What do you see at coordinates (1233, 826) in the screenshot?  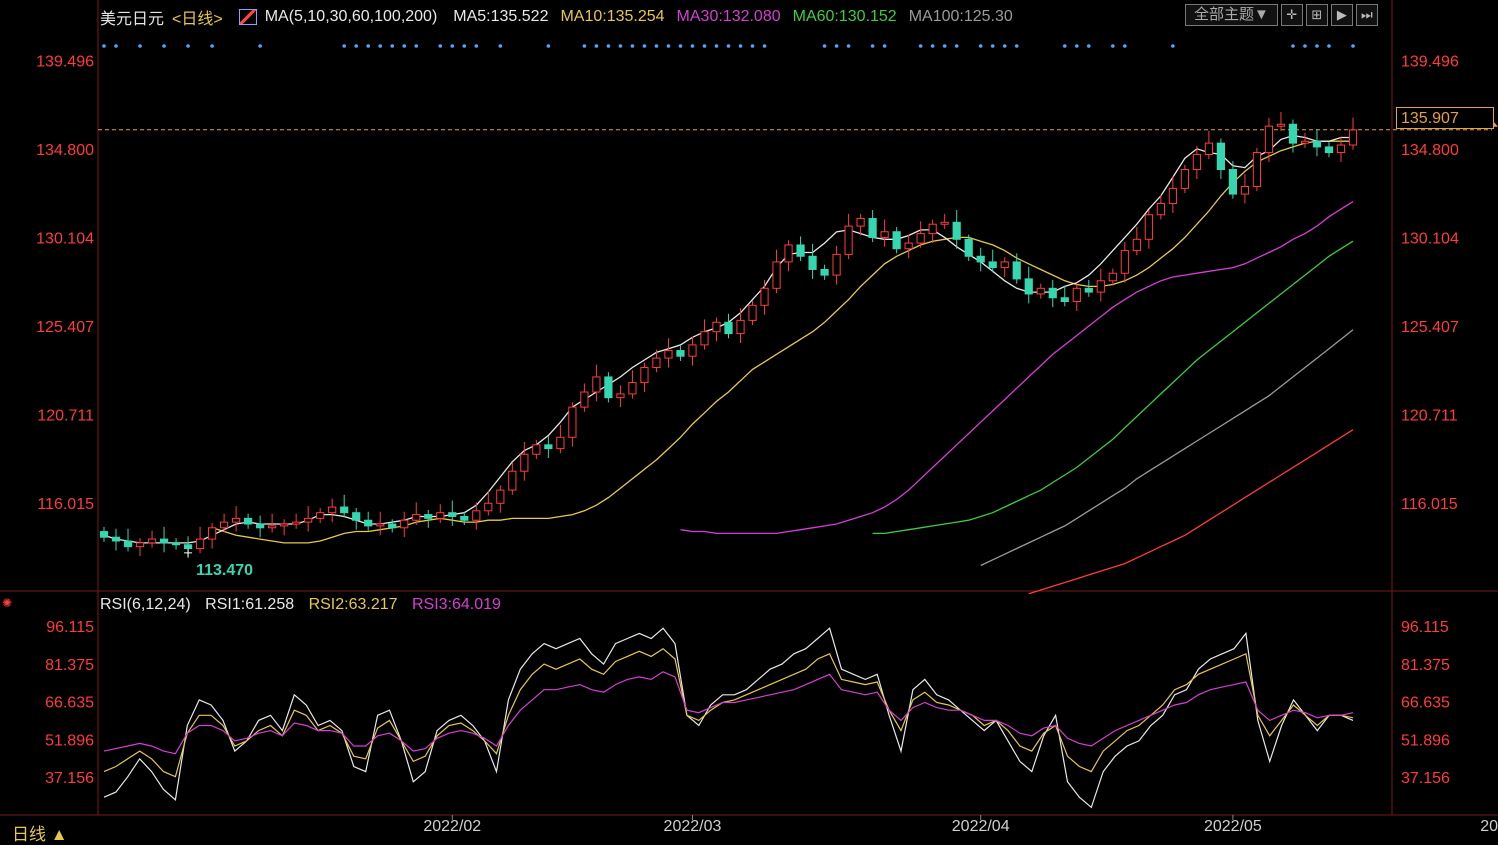 I see `date-tick-label: 2022/05` at bounding box center [1233, 826].